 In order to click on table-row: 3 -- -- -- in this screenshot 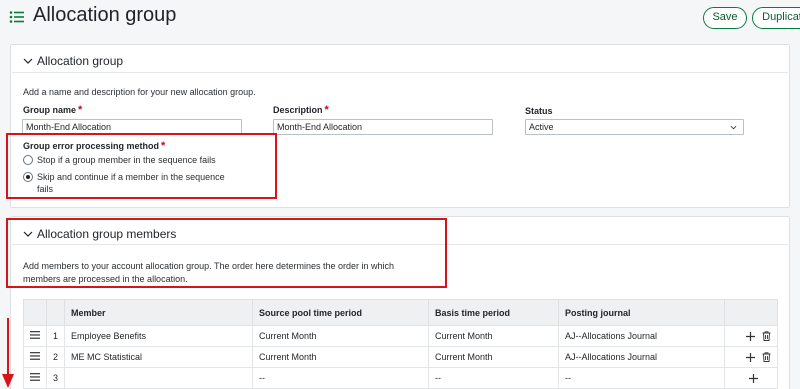, I will do `click(400, 378)`.